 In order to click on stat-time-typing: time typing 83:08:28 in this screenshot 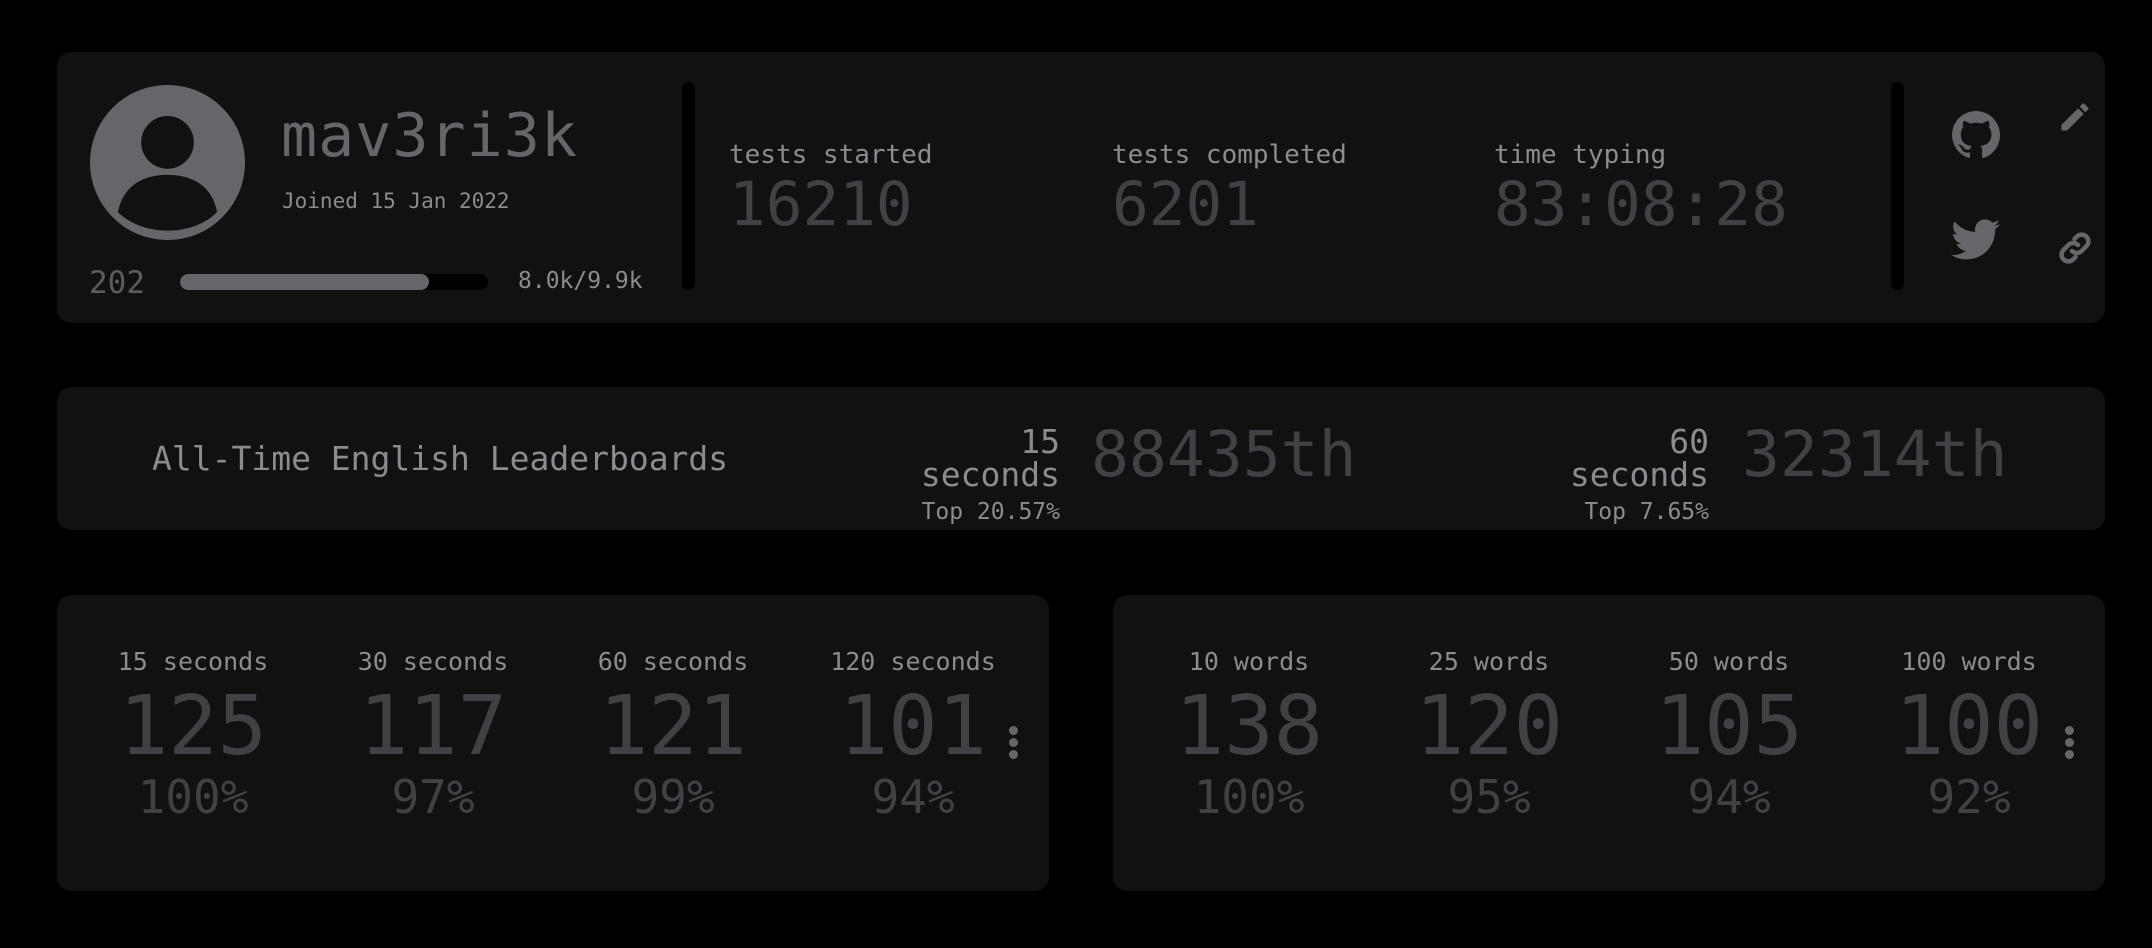, I will do `click(1641, 188)`.